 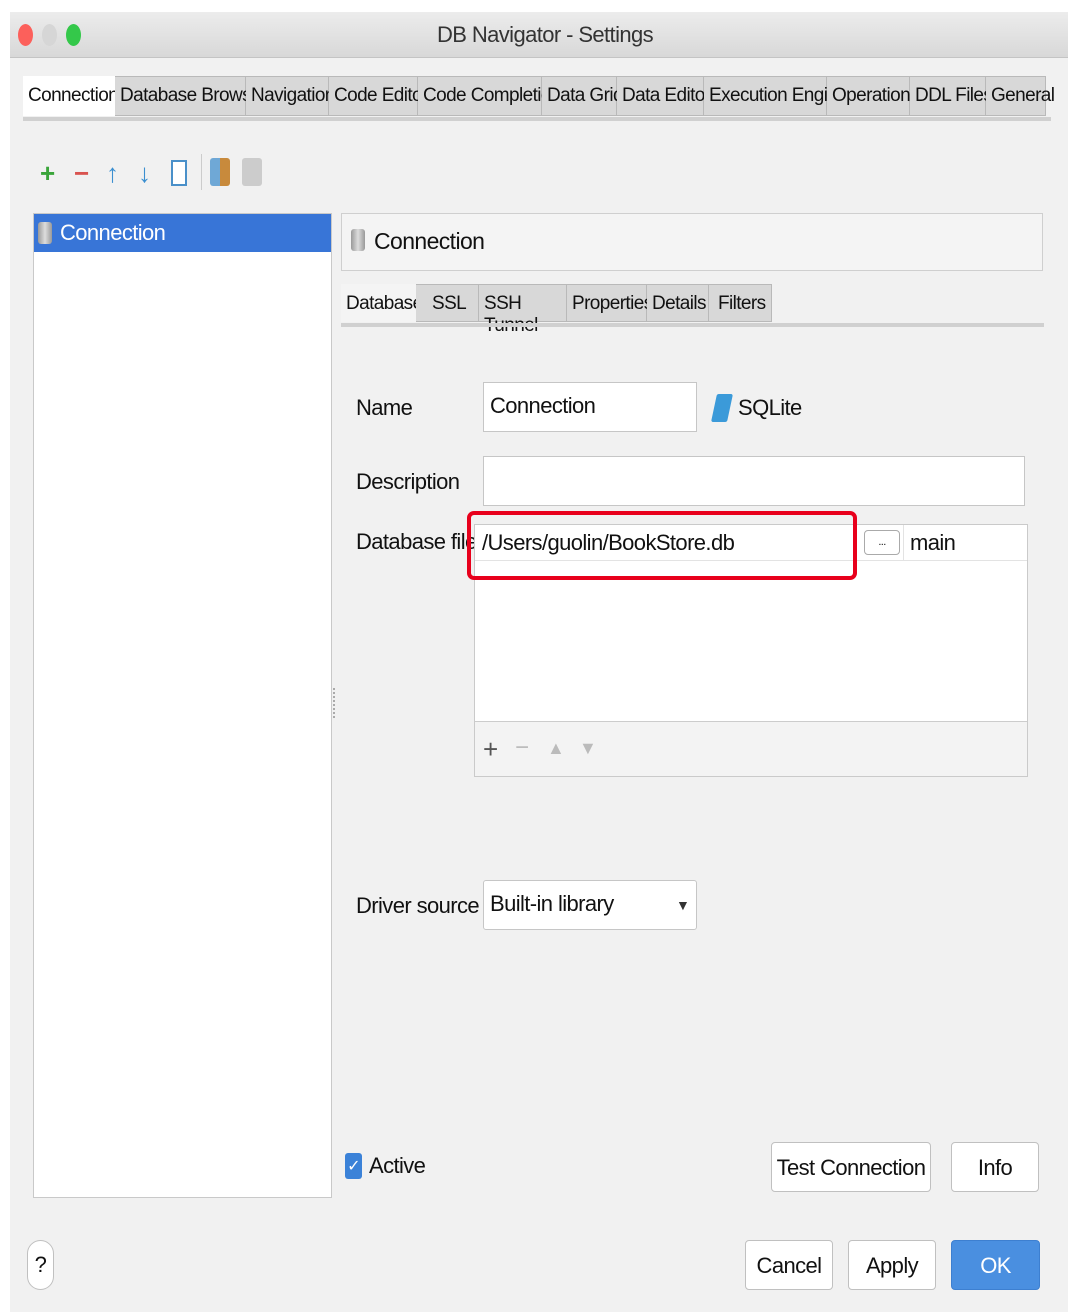 What do you see at coordinates (754, 481) in the screenshot?
I see `description-input` at bounding box center [754, 481].